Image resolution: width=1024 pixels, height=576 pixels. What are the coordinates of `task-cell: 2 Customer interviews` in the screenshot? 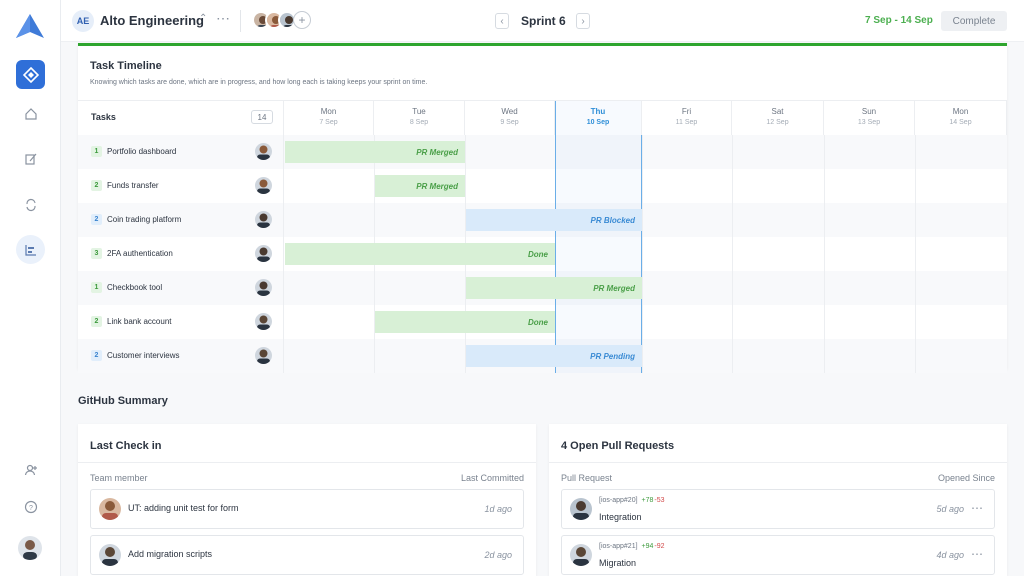 It's located at (181, 356).